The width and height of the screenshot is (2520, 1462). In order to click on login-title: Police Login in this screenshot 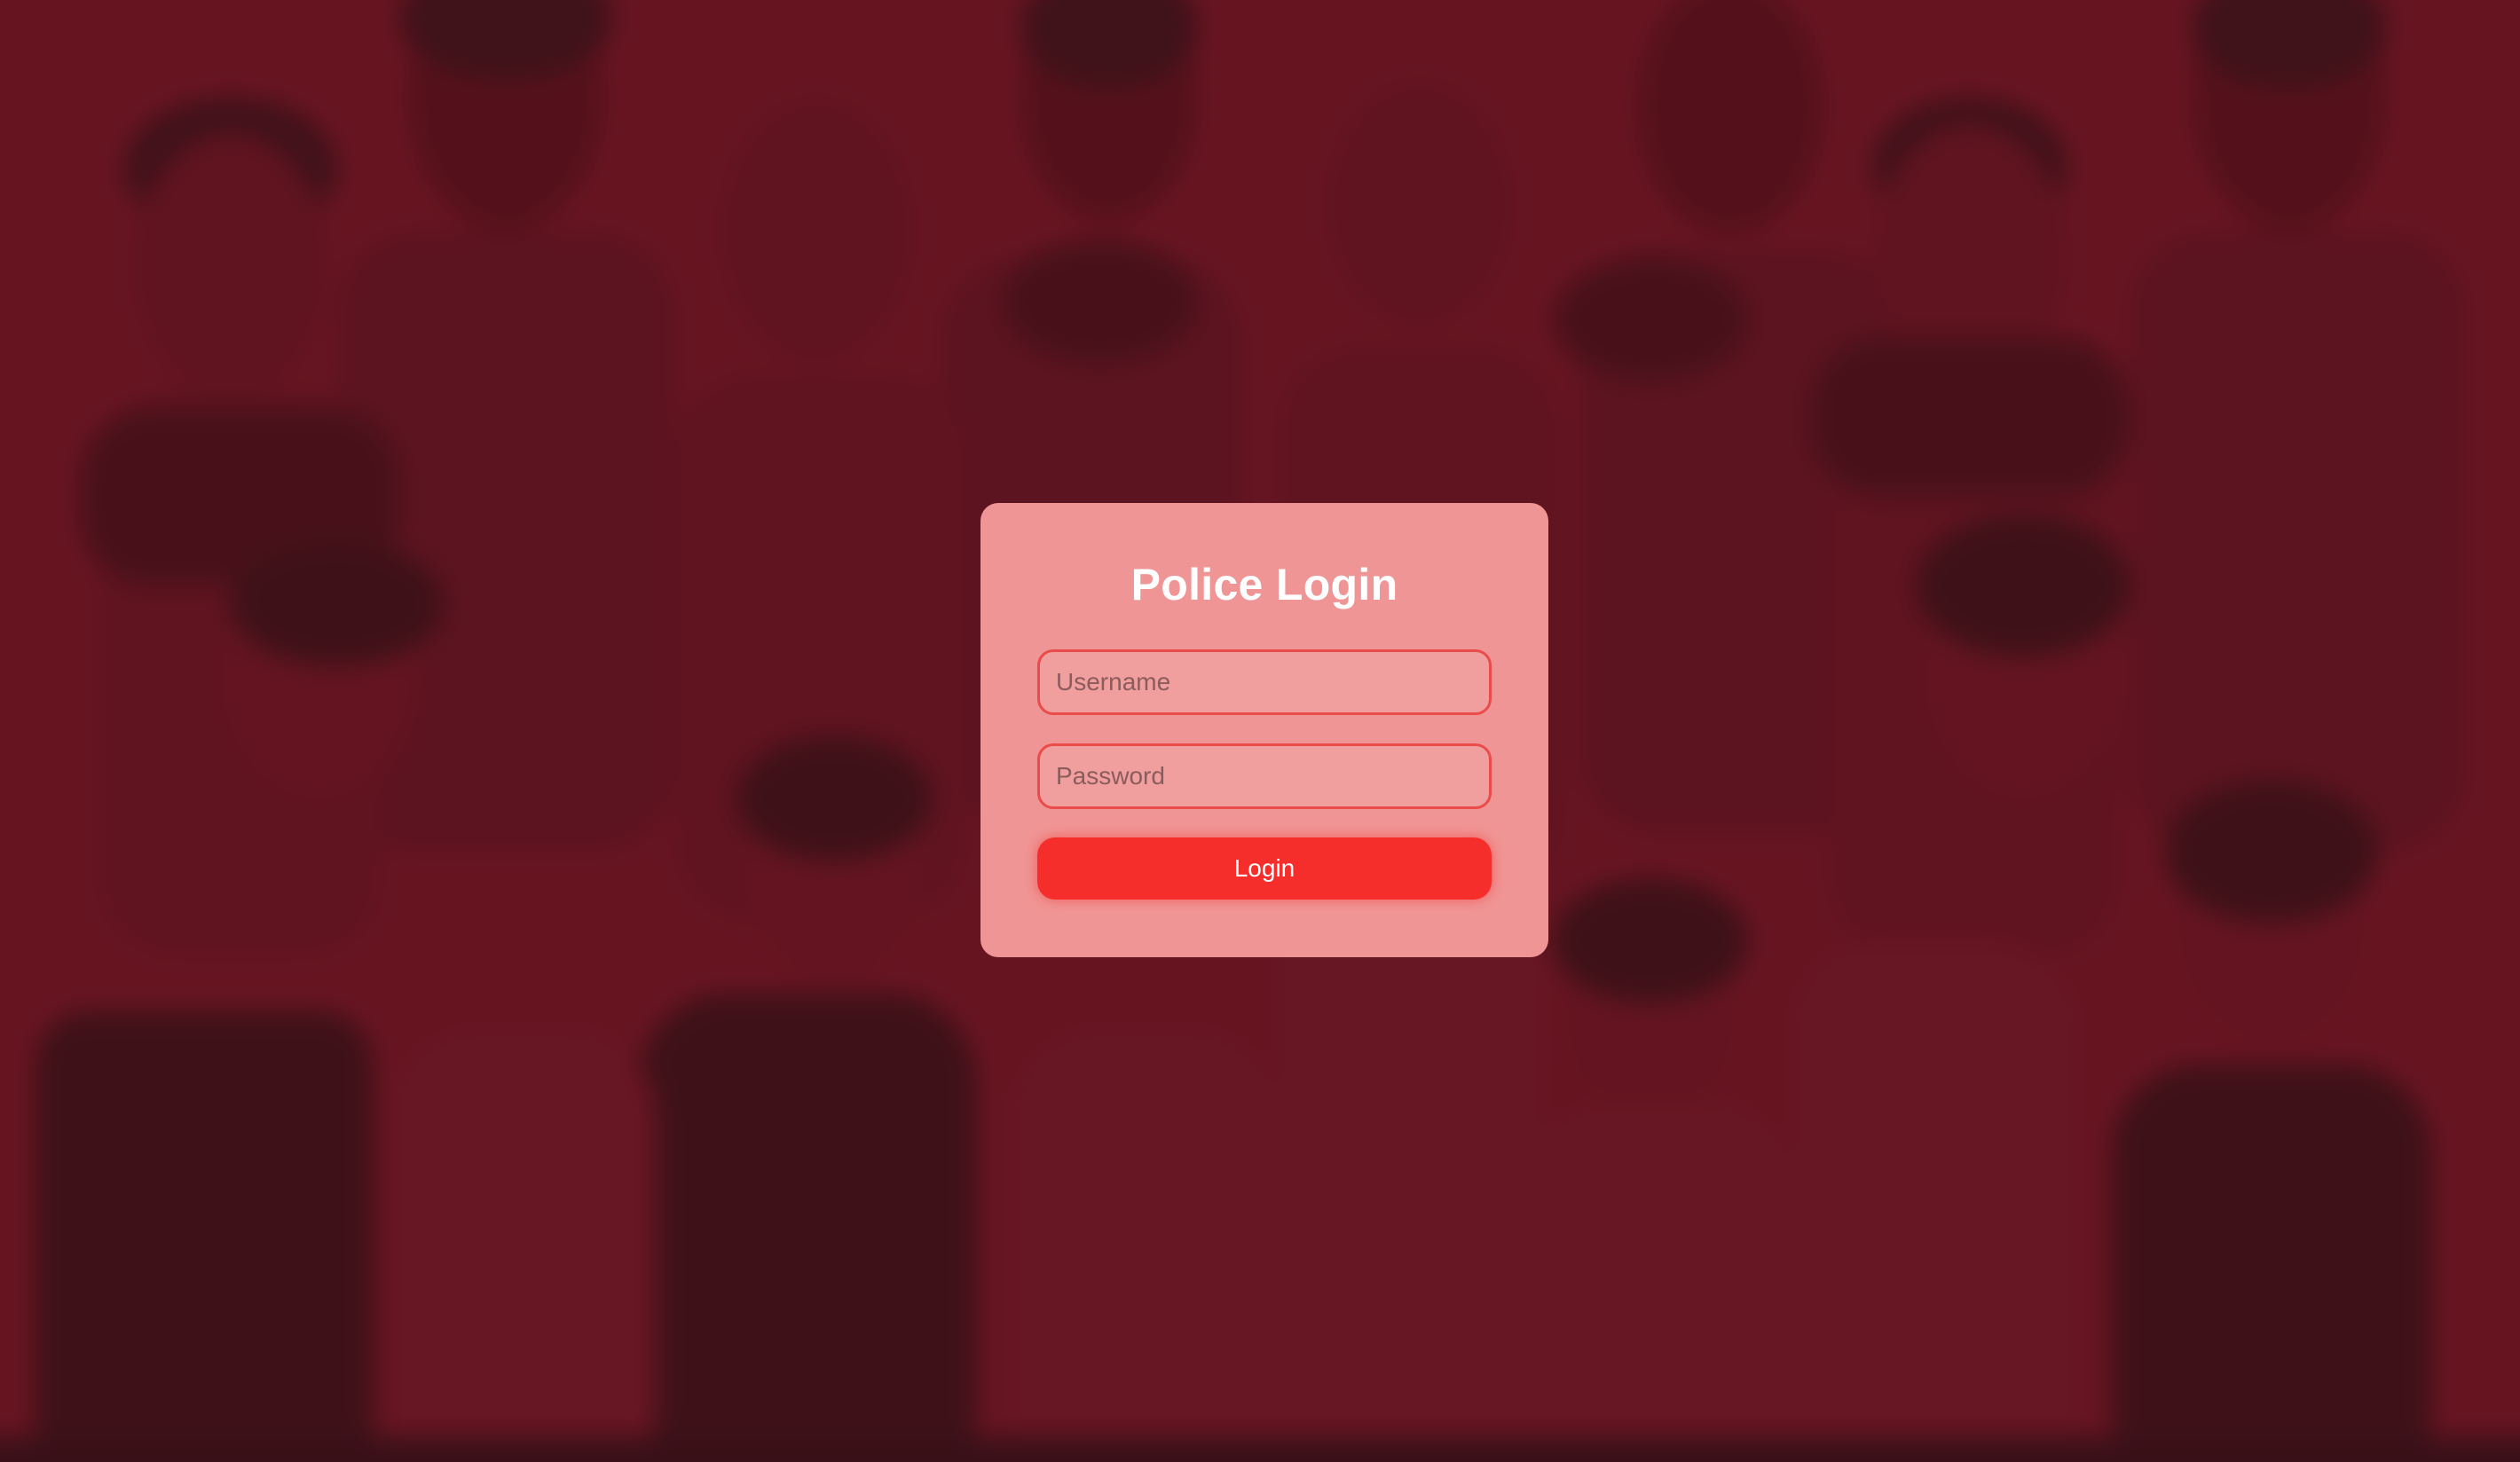, I will do `click(1264, 584)`.